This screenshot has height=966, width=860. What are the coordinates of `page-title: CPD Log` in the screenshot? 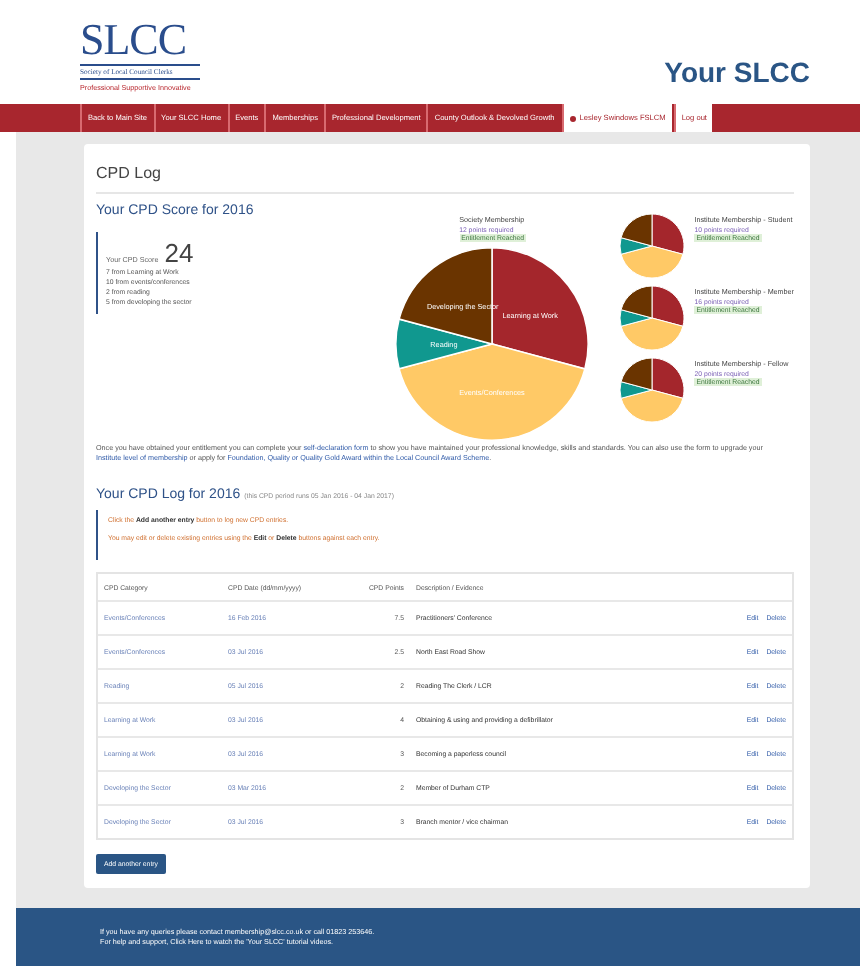 It's located at (445, 177).